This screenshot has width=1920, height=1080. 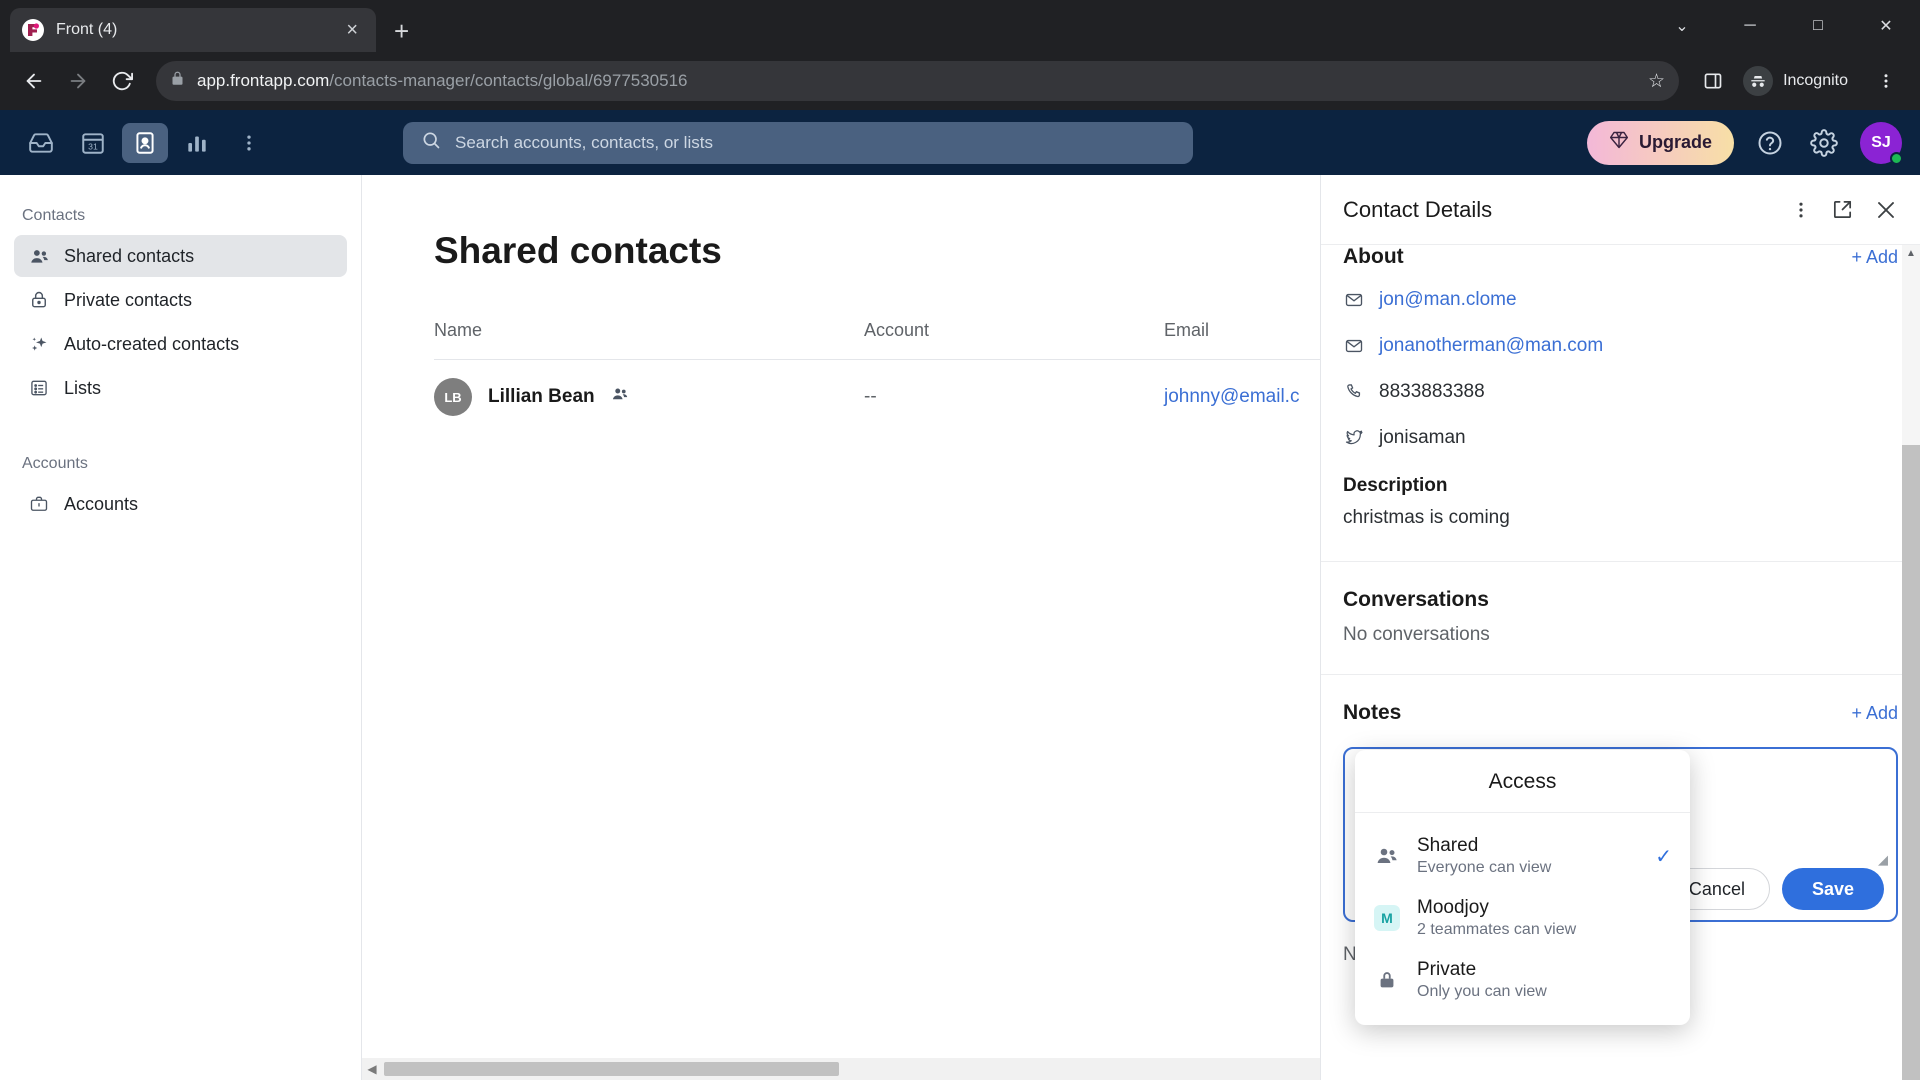 What do you see at coordinates (1801, 210) in the screenshot?
I see `details-more-menu-icon` at bounding box center [1801, 210].